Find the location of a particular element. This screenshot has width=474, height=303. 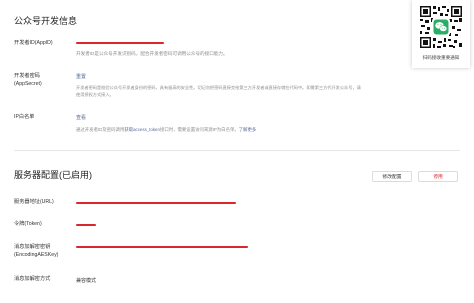

appsecret-label-en: (AppSecret) is located at coordinates (28, 84).